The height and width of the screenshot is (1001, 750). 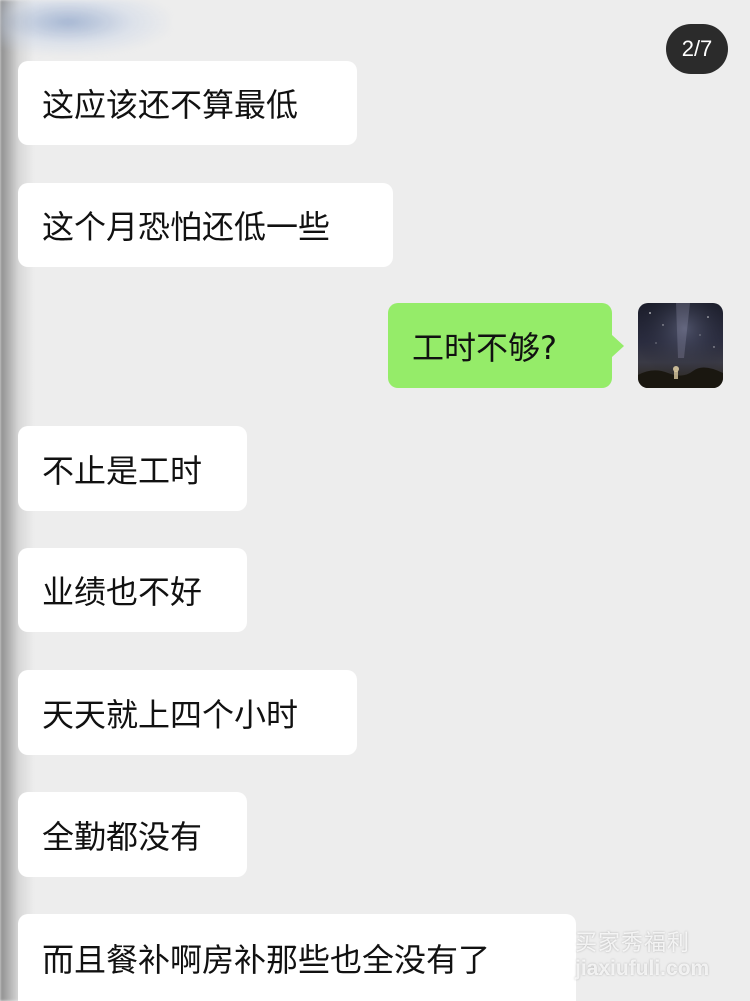 I want to click on watermark: 买家秀福利 jiaxiufuli.com, so click(x=662, y=956).